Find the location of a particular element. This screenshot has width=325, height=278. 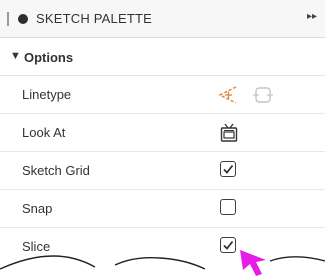

look-at-icon is located at coordinates (229, 135).